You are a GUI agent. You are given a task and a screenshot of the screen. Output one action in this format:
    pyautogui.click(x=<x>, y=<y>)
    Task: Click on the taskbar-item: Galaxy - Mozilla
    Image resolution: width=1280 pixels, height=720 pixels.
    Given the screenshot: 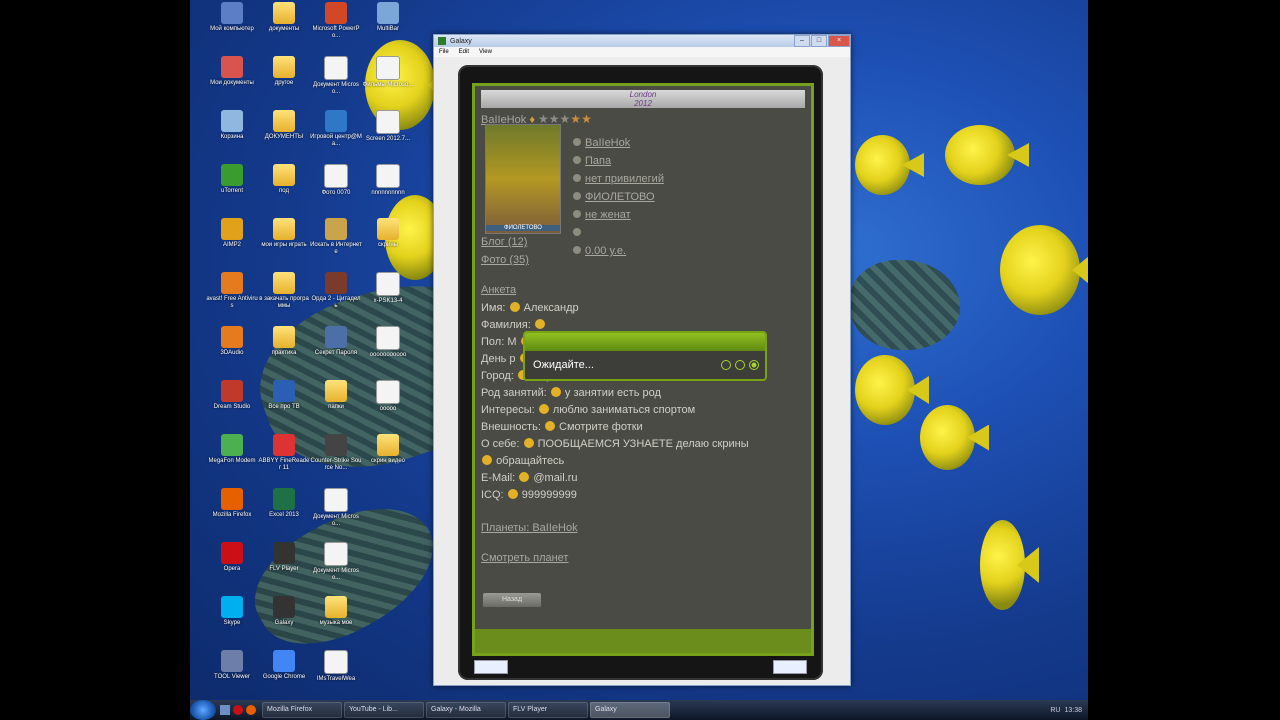 What is the action you would take?
    pyautogui.click(x=466, y=710)
    